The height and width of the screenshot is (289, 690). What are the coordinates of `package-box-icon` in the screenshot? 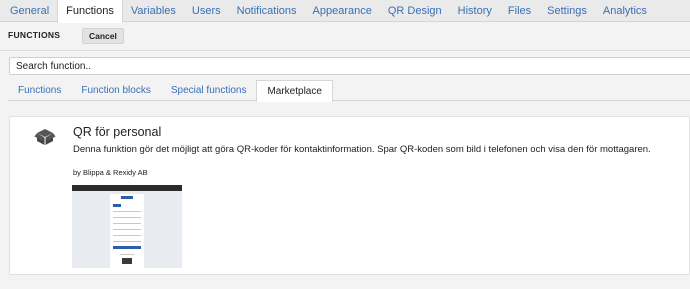 It's located at (45, 137).